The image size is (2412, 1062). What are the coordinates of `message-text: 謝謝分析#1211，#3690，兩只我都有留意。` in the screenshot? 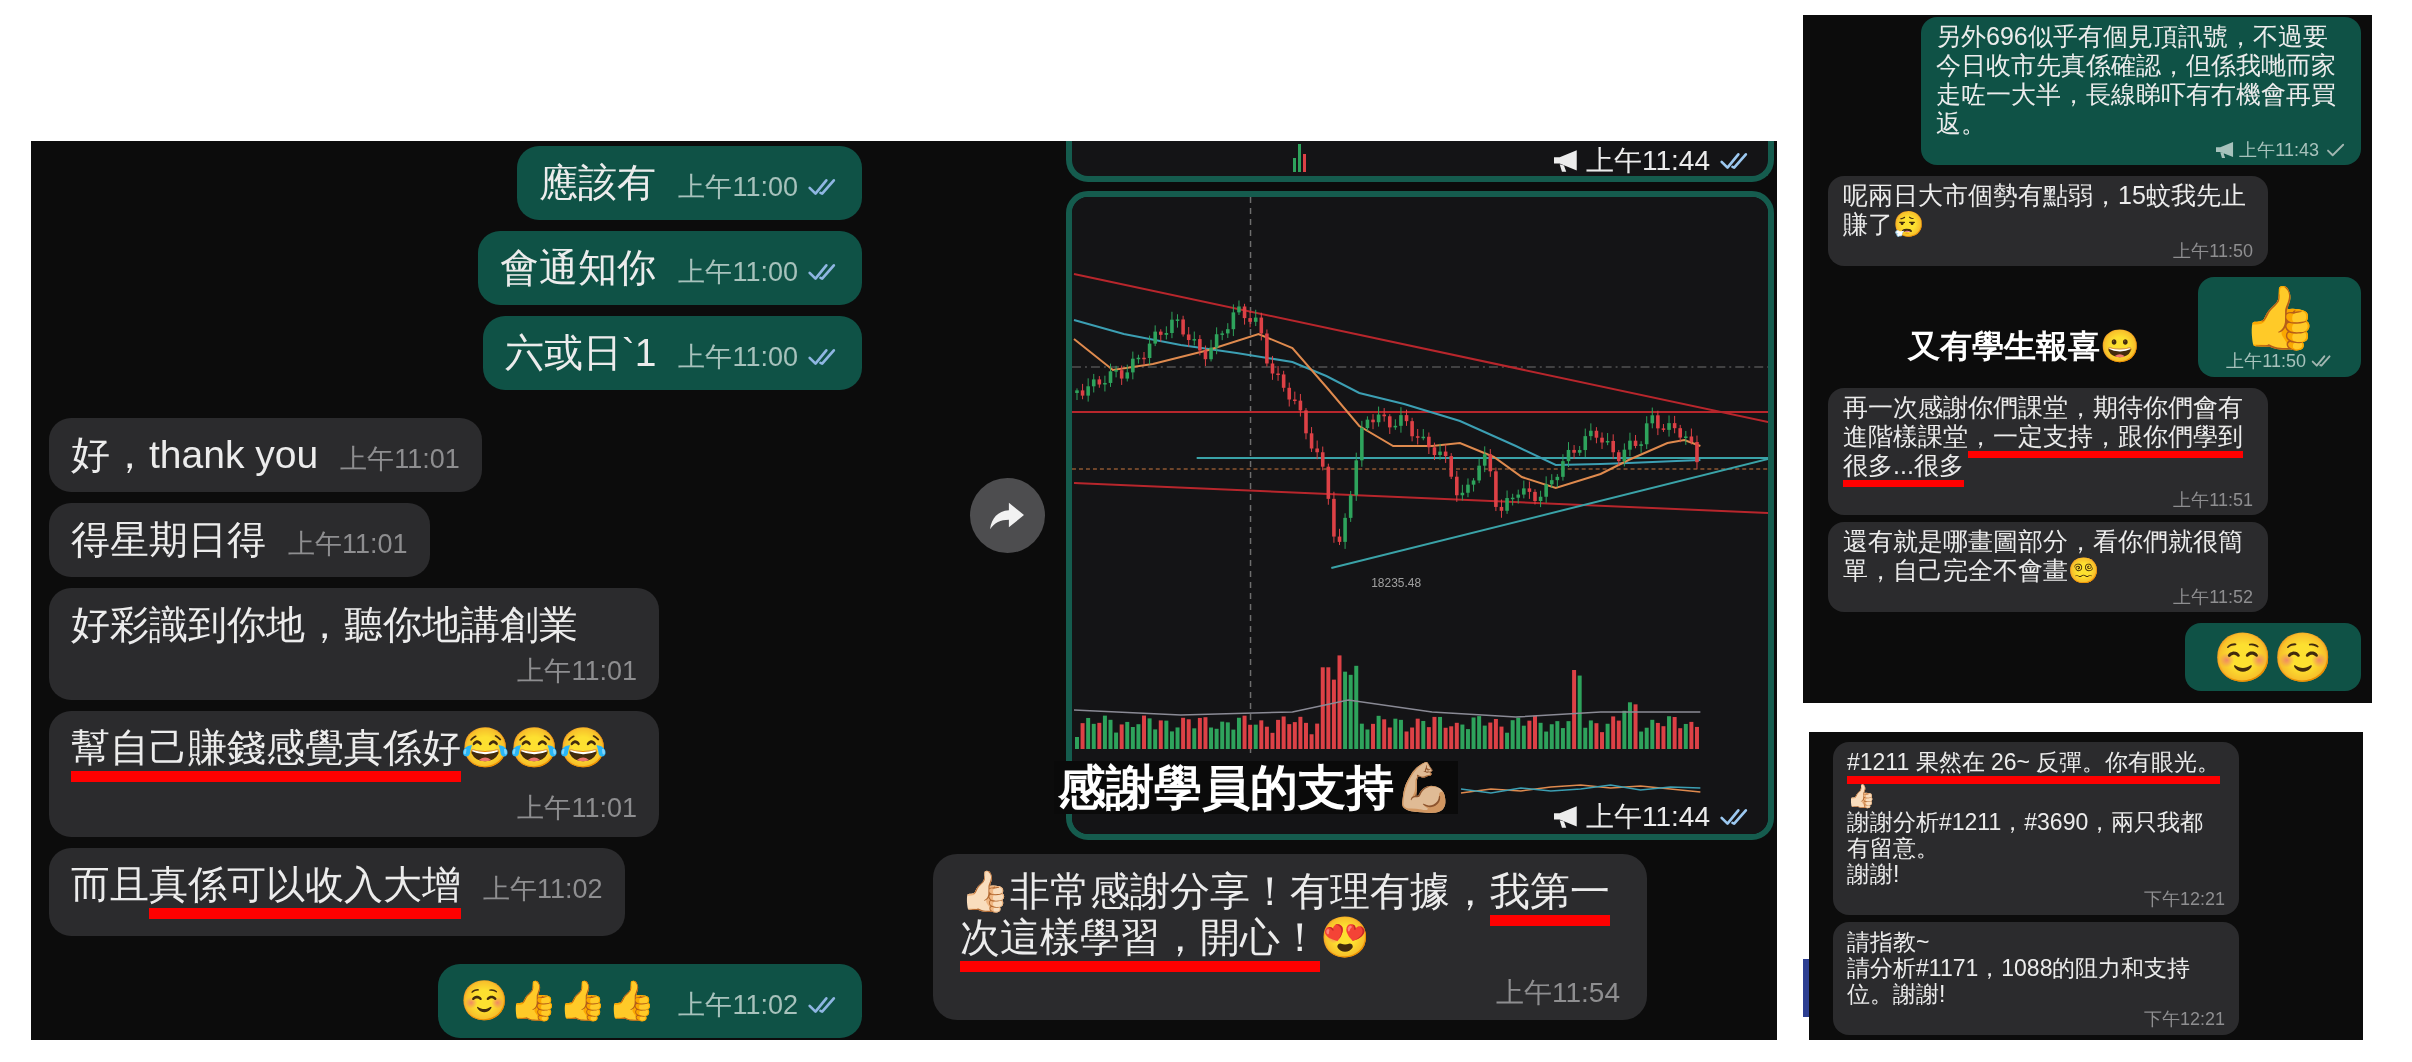 It's located at (2026, 835).